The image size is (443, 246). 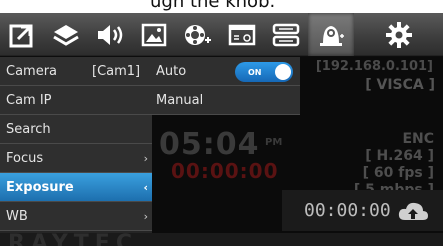 What do you see at coordinates (145, 187) in the screenshot?
I see `chevron-left-icon: ‹` at bounding box center [145, 187].